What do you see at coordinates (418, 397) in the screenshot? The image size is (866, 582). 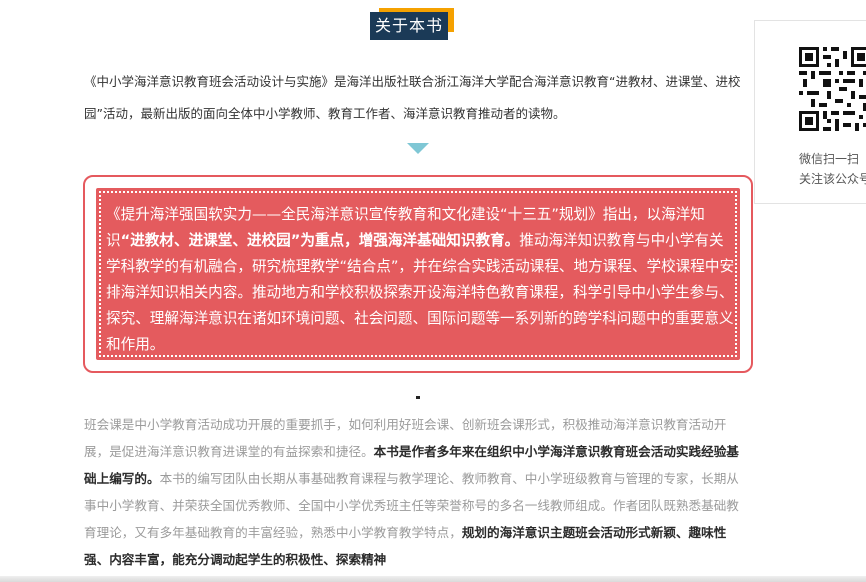 I see `divider-dot` at bounding box center [418, 397].